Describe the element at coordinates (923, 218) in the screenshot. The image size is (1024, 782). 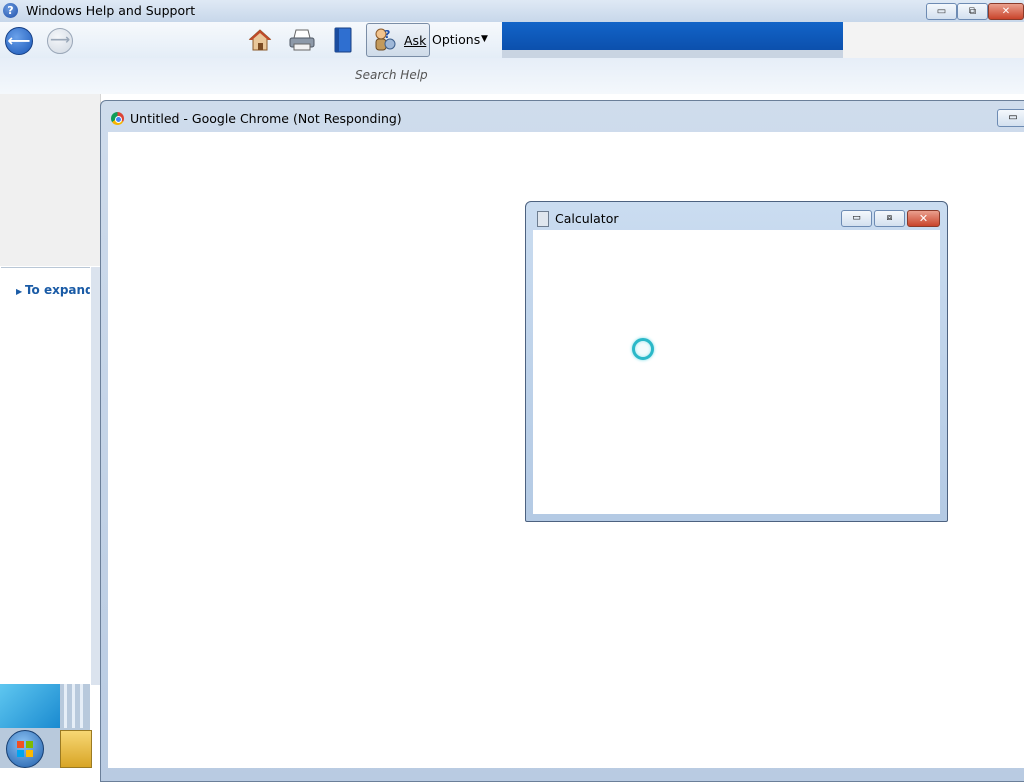
I see `calculator-close-button: ✕` at that location.